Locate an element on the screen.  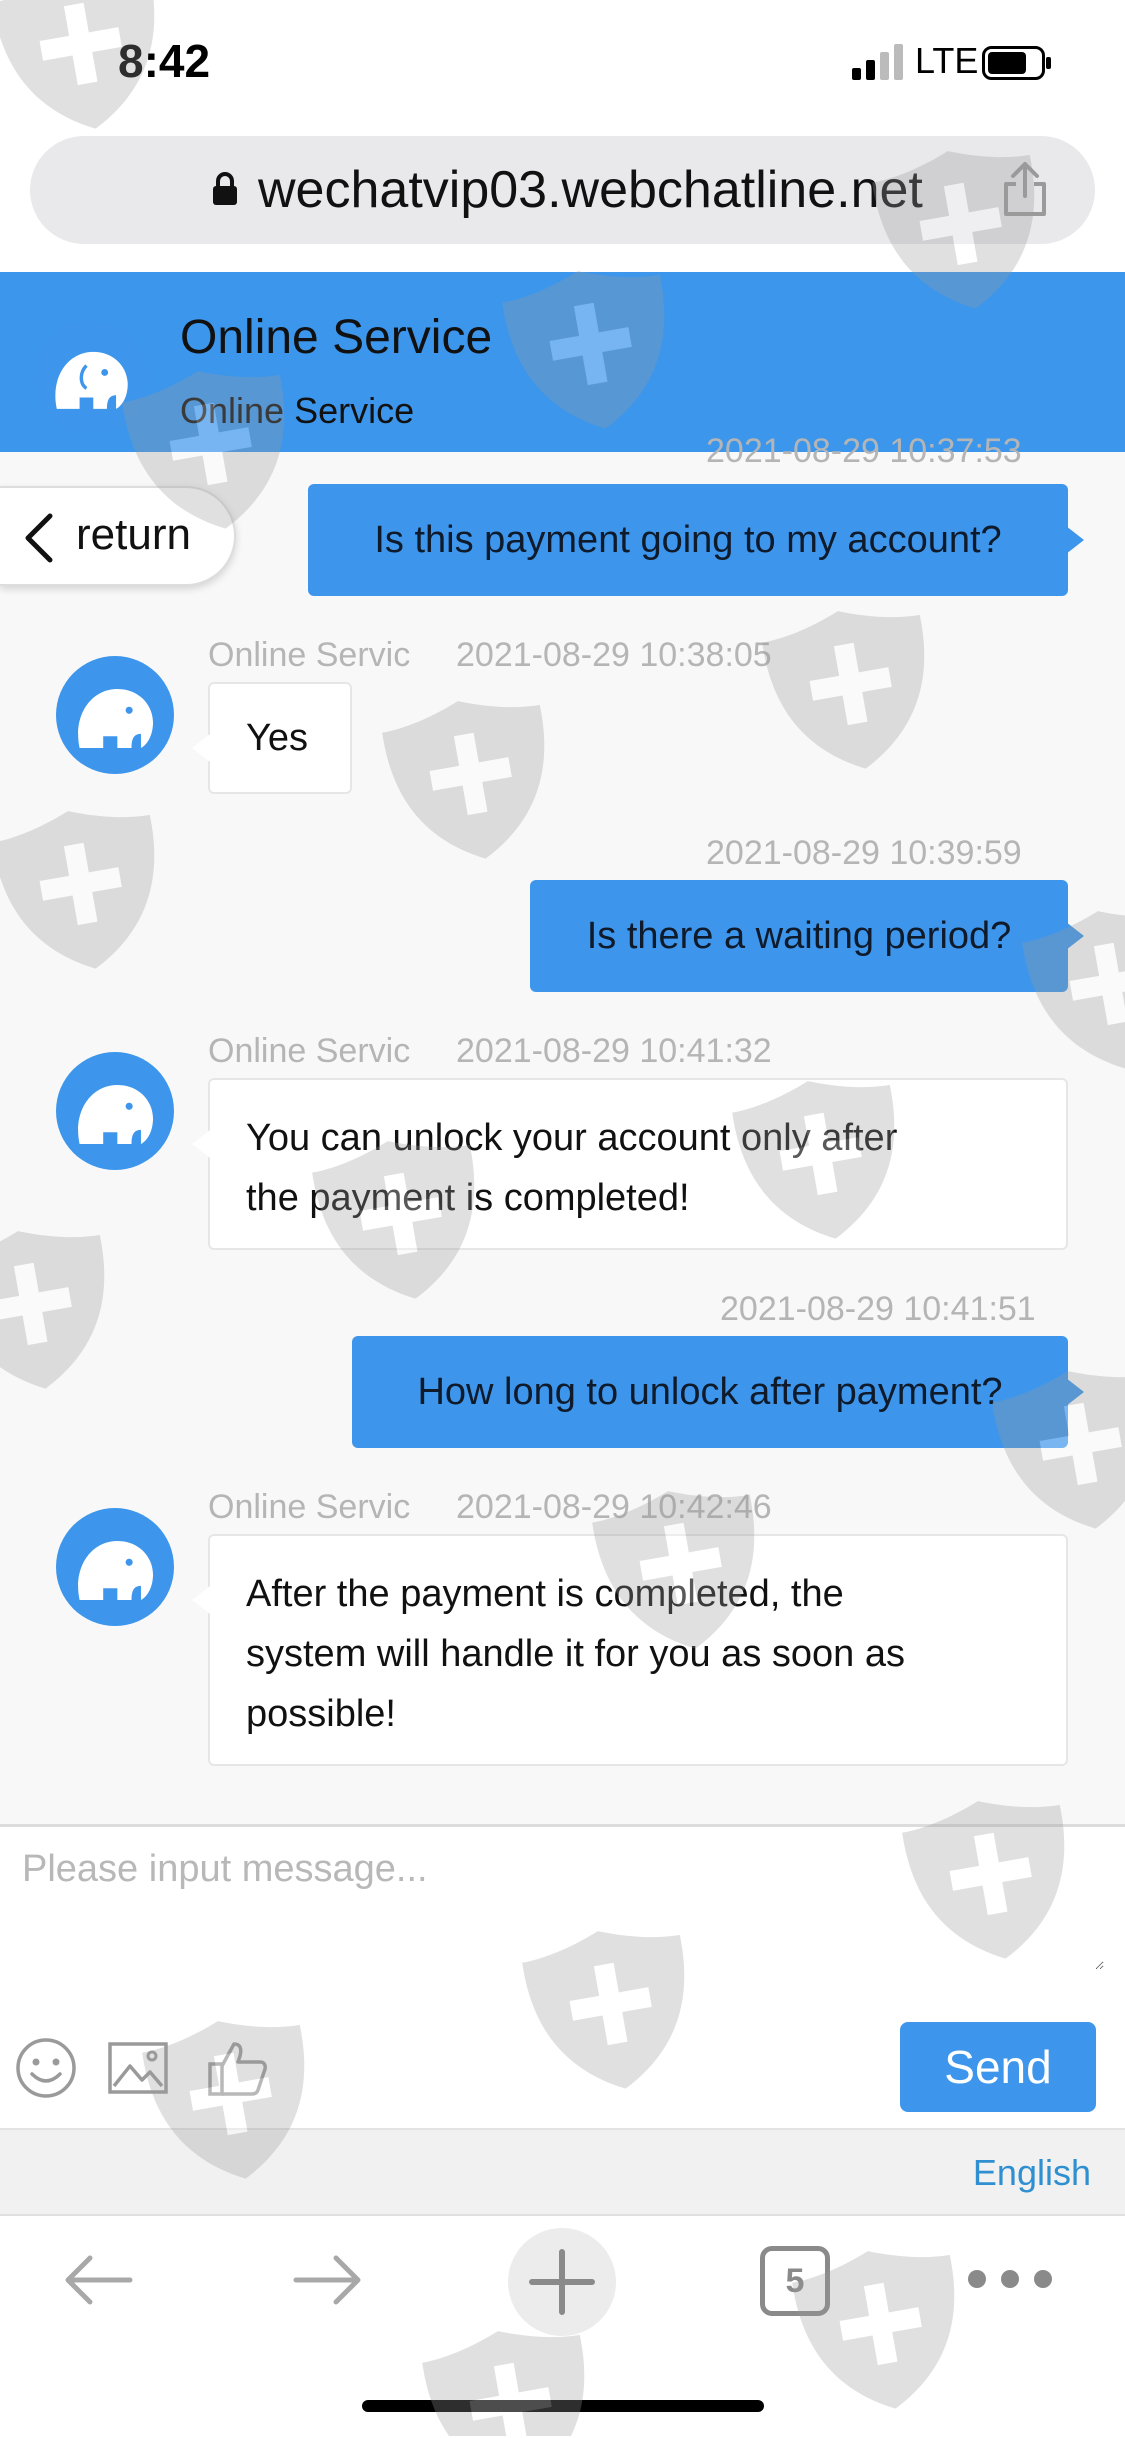
return-button: return is located at coordinates (118, 536).